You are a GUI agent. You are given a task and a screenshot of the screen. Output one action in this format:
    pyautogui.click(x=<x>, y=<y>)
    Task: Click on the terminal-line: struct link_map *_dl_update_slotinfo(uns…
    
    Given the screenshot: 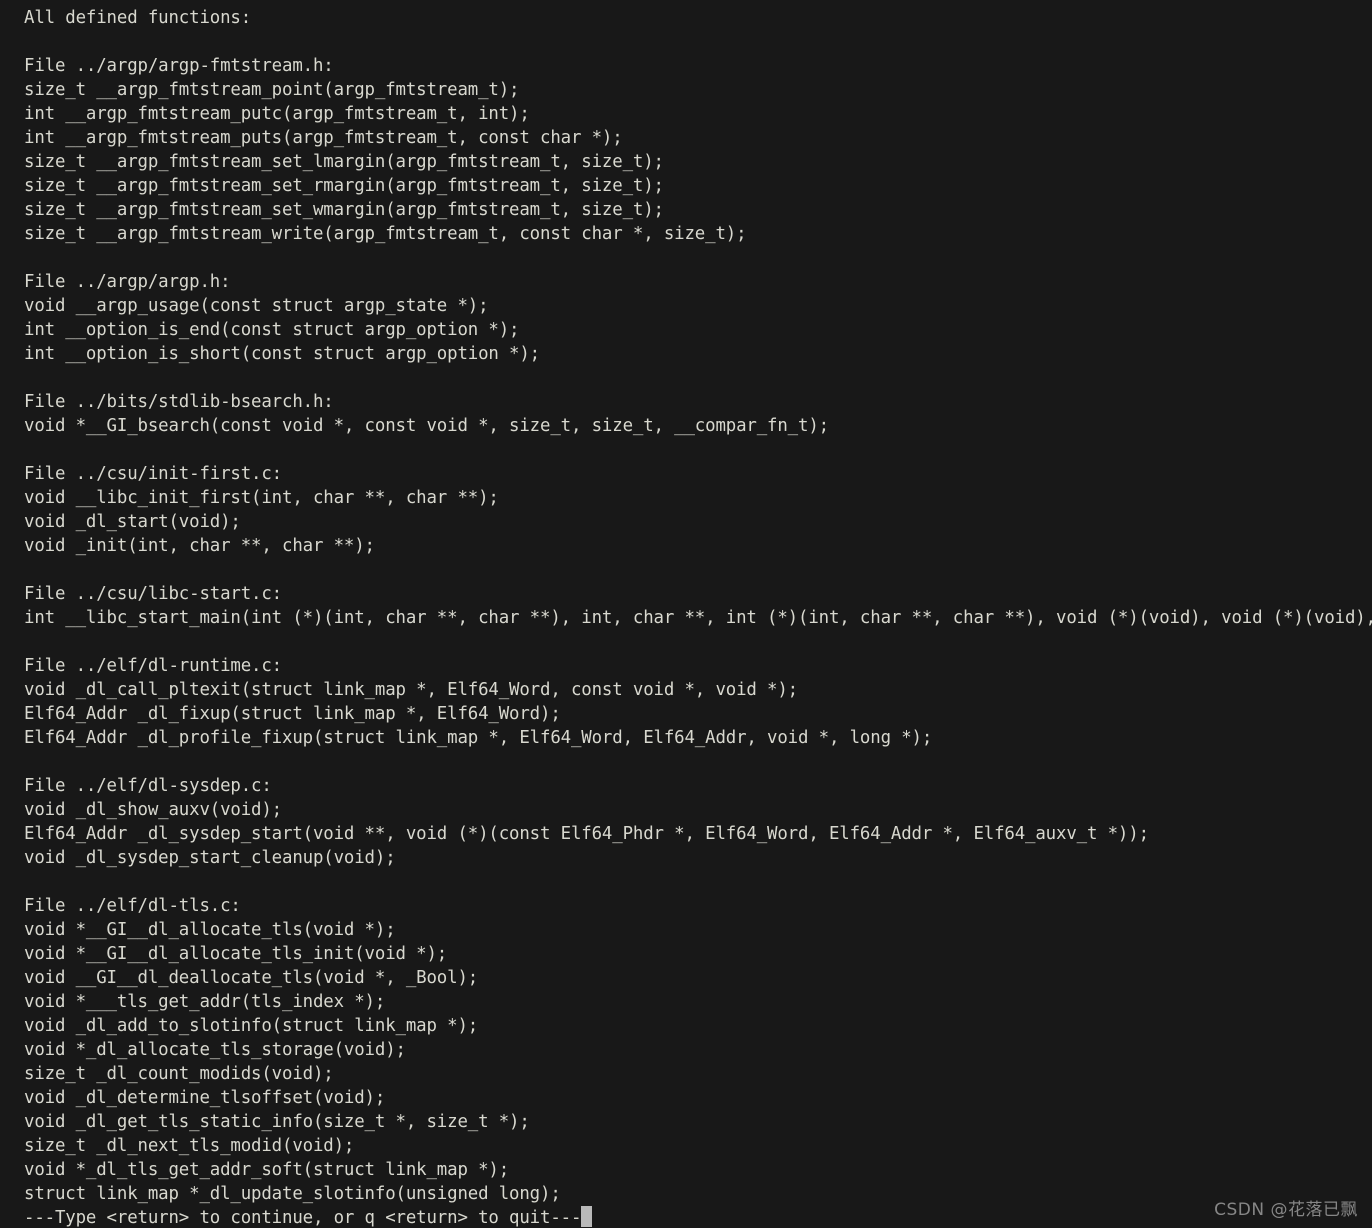 What is the action you would take?
    pyautogui.click(x=292, y=1194)
    